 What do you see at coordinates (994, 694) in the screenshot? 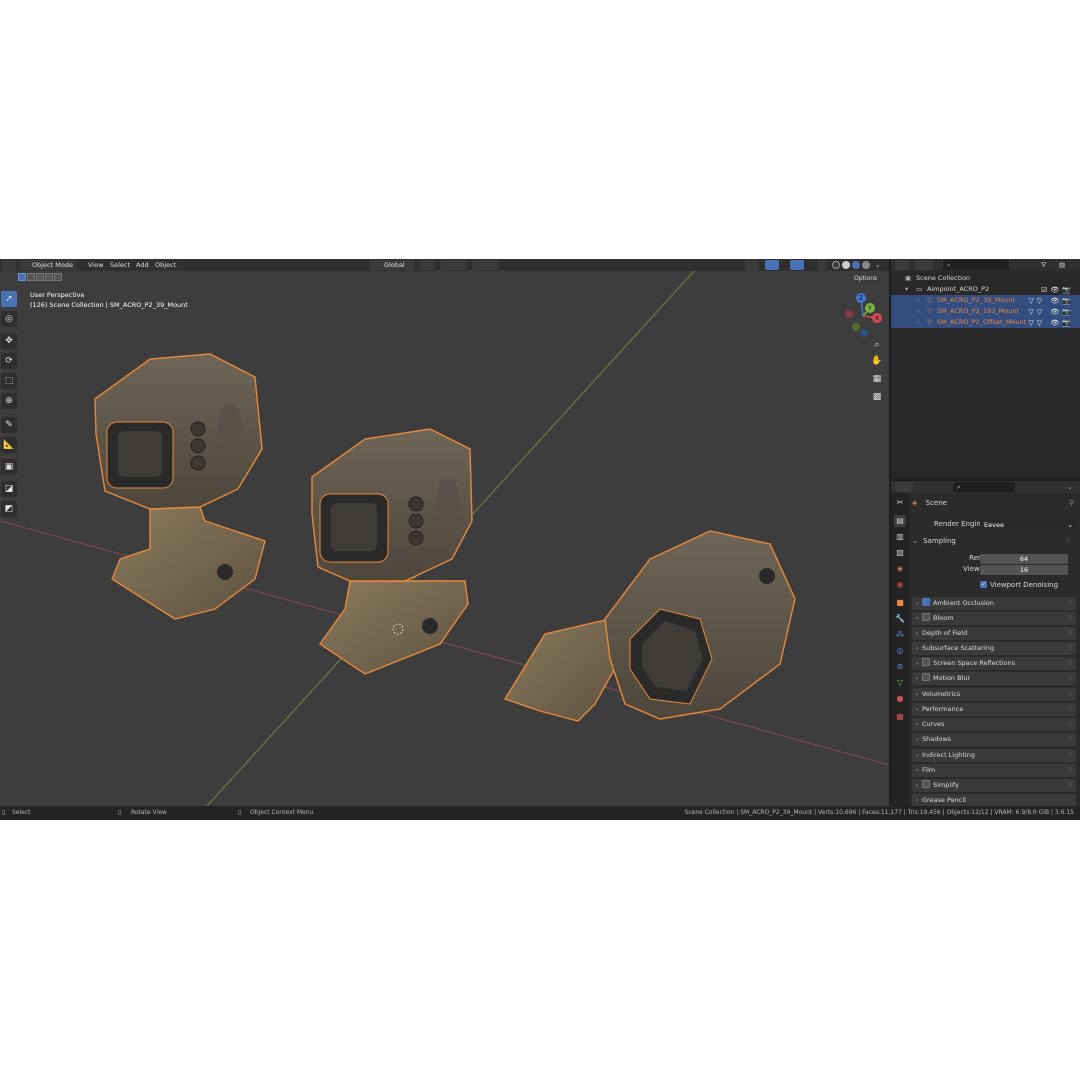
I see `panel-volumetrics: › Volumetrics ⁞⁞` at bounding box center [994, 694].